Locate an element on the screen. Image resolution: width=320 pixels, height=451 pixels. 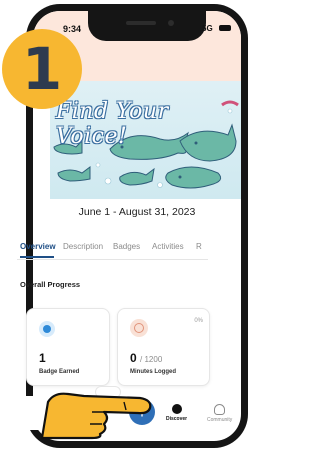
clock-icon is located at coordinates (139, 328).